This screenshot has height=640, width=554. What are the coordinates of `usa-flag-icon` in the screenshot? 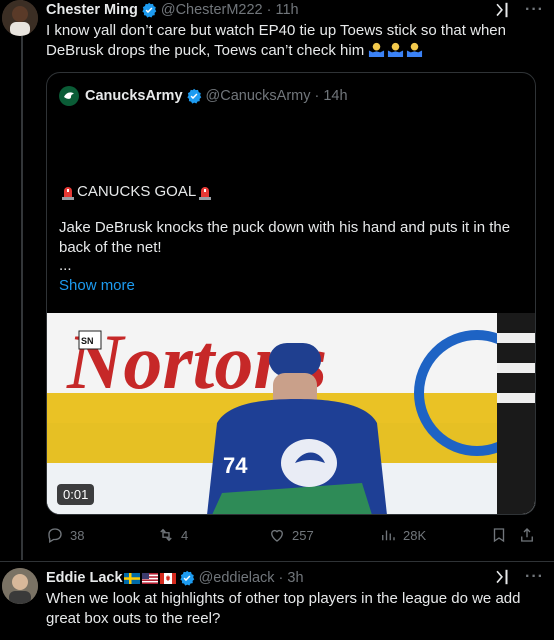 It's located at (149, 578).